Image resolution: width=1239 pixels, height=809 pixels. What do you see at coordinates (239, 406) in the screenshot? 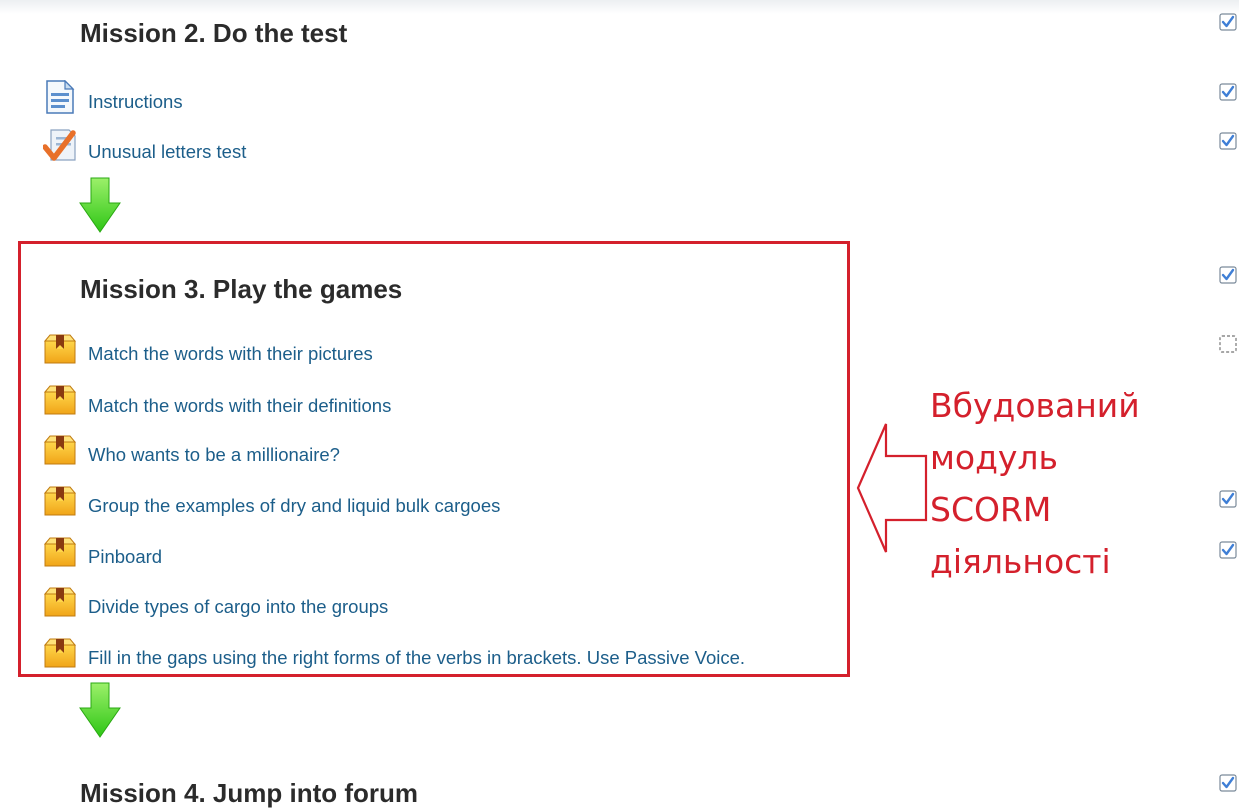
I see `activity-link-match-definitions: Match the words with their definitions` at bounding box center [239, 406].